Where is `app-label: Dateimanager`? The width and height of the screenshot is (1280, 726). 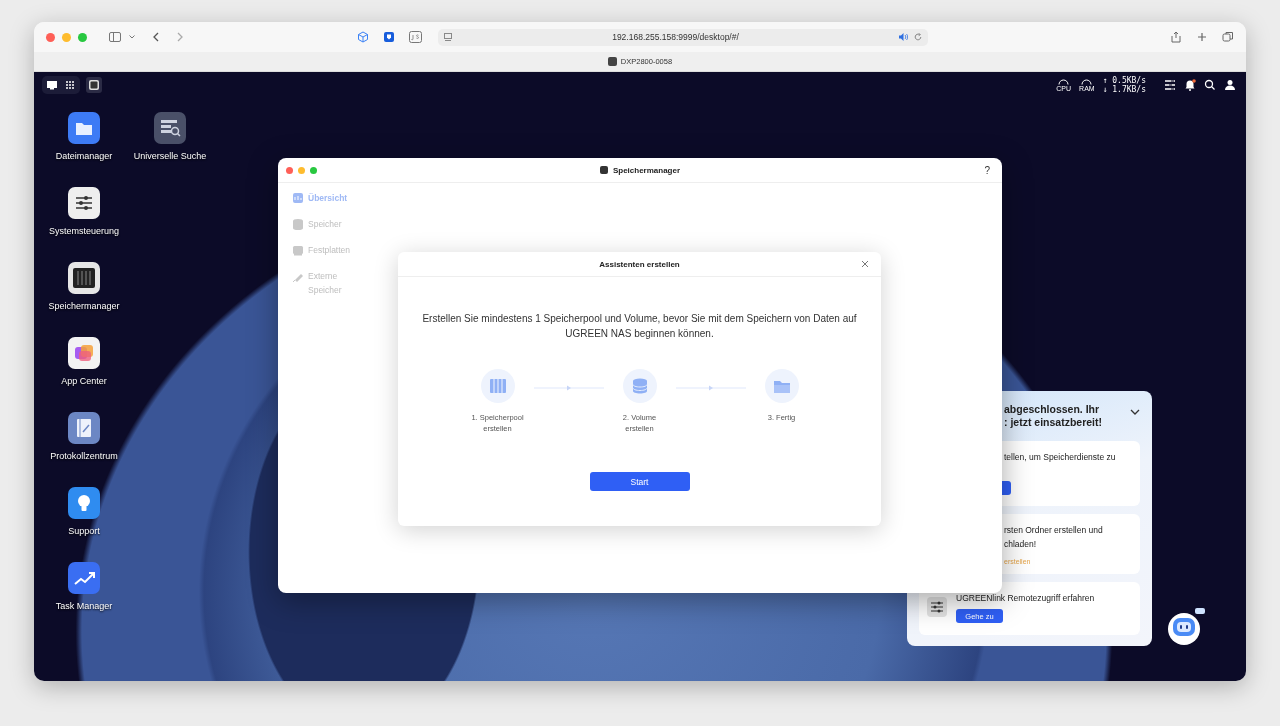 app-label: Dateimanager is located at coordinates (84, 156).